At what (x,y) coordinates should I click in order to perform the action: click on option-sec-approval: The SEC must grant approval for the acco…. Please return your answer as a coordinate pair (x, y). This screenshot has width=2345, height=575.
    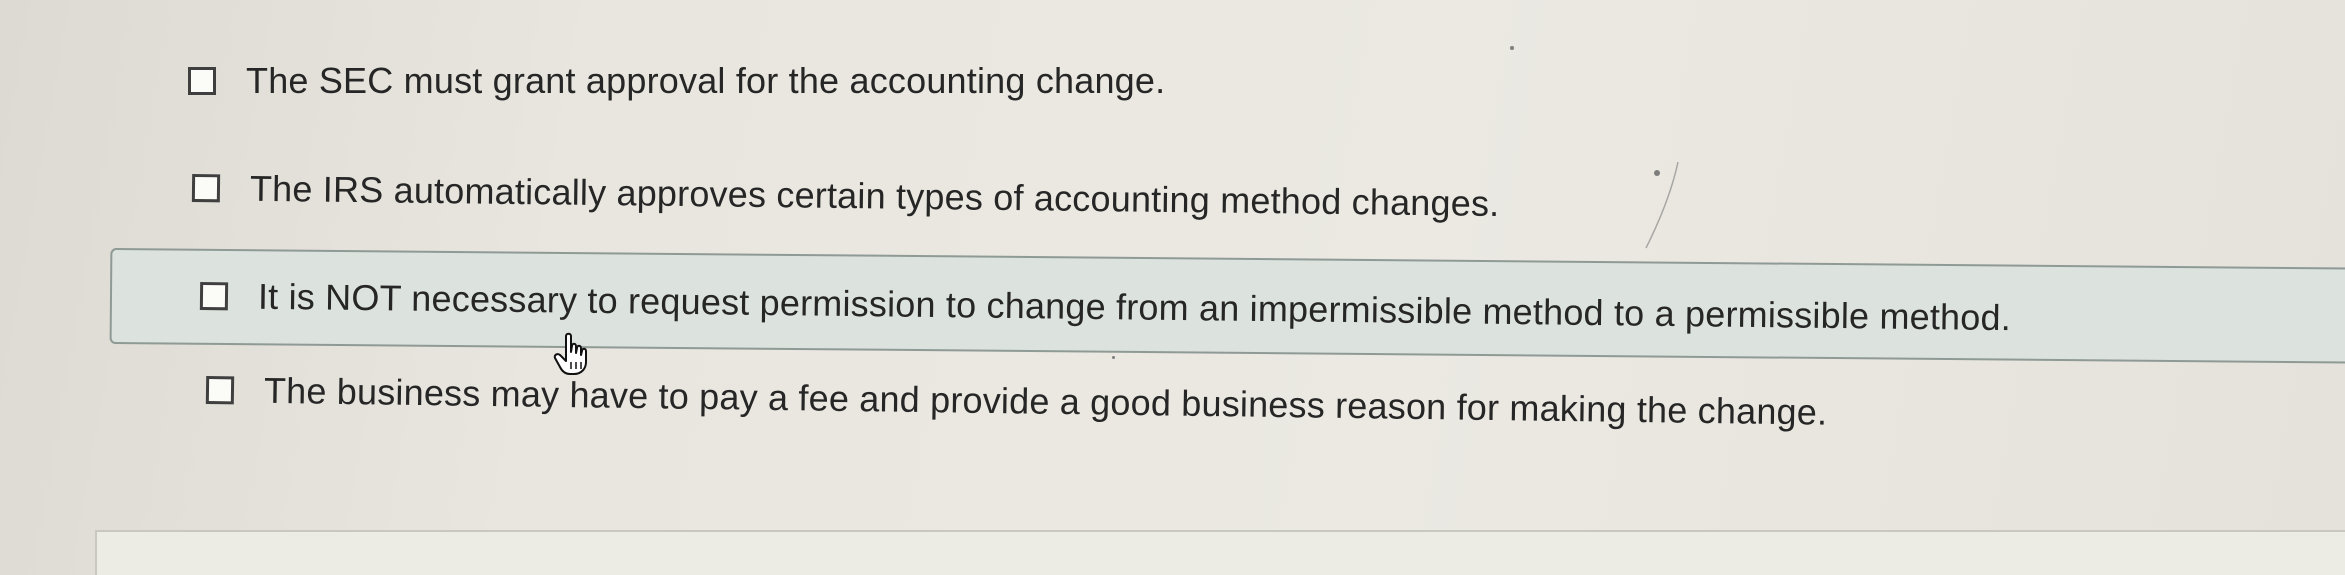
    Looking at the image, I should click on (676, 81).